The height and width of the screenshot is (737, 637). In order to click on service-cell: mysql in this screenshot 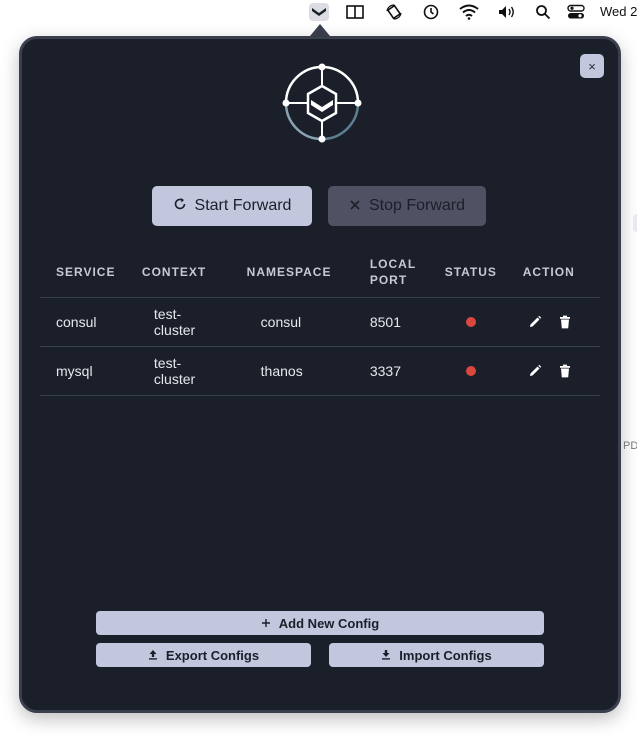, I will do `click(91, 371)`.